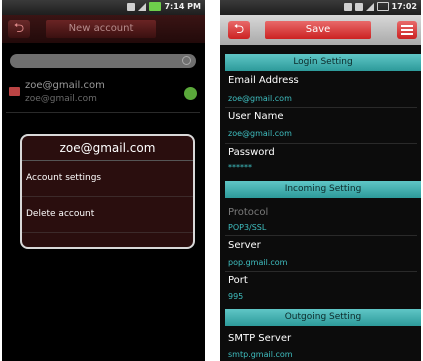 The width and height of the screenshot is (423, 361). Describe the element at coordinates (107, 215) in the screenshot. I see `delete-account-item: Delete account` at that location.